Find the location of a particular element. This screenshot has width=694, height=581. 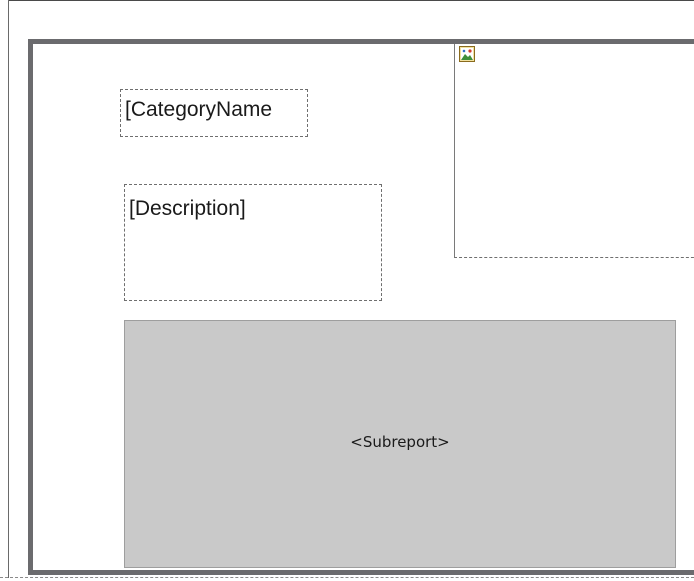

canvas-top-edge is located at coordinates (351, 0).